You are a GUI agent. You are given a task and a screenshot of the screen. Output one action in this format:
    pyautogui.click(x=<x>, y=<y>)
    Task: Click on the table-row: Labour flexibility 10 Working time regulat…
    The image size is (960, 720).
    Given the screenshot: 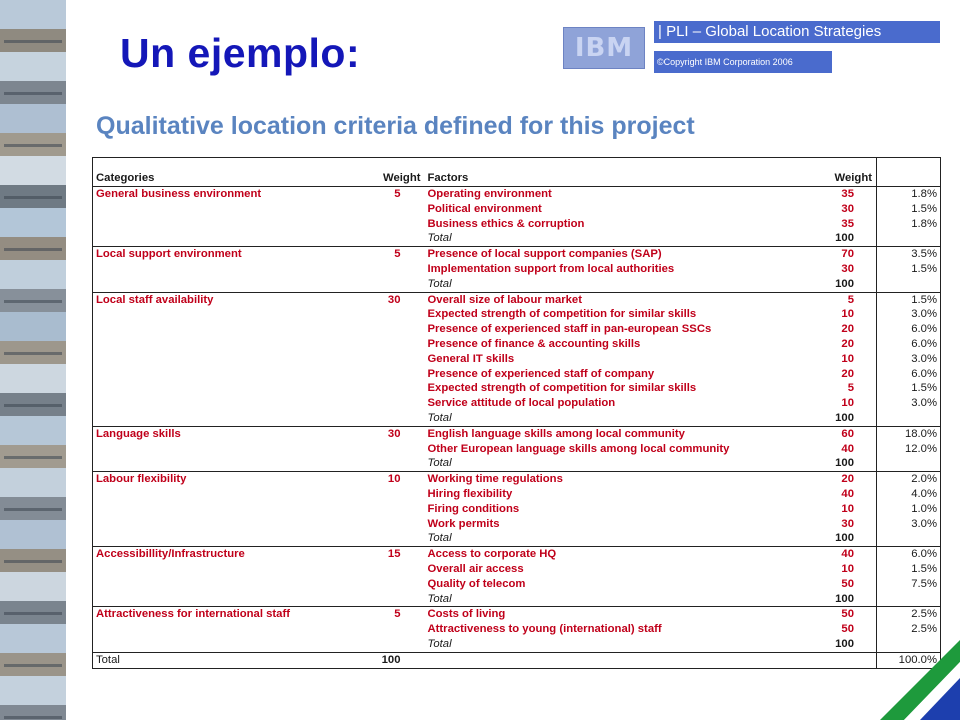 What is the action you would take?
    pyautogui.click(x=516, y=479)
    